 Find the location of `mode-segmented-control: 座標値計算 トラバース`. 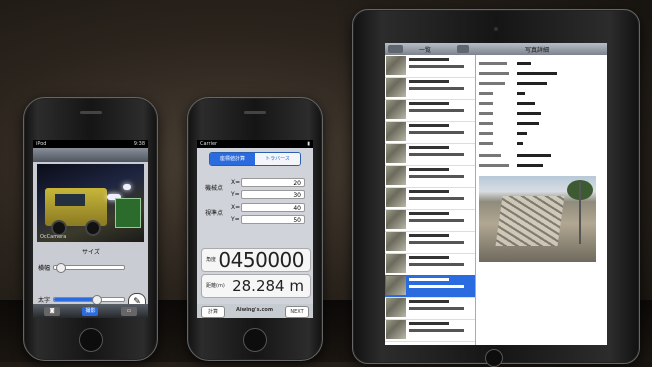

mode-segmented-control: 座標値計算 トラバース is located at coordinates (255, 159).